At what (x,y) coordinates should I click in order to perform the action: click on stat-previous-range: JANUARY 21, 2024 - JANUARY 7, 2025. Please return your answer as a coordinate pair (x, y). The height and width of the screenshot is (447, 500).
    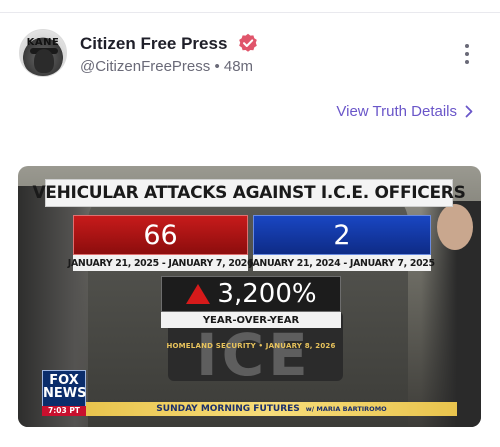
    Looking at the image, I should click on (342, 263).